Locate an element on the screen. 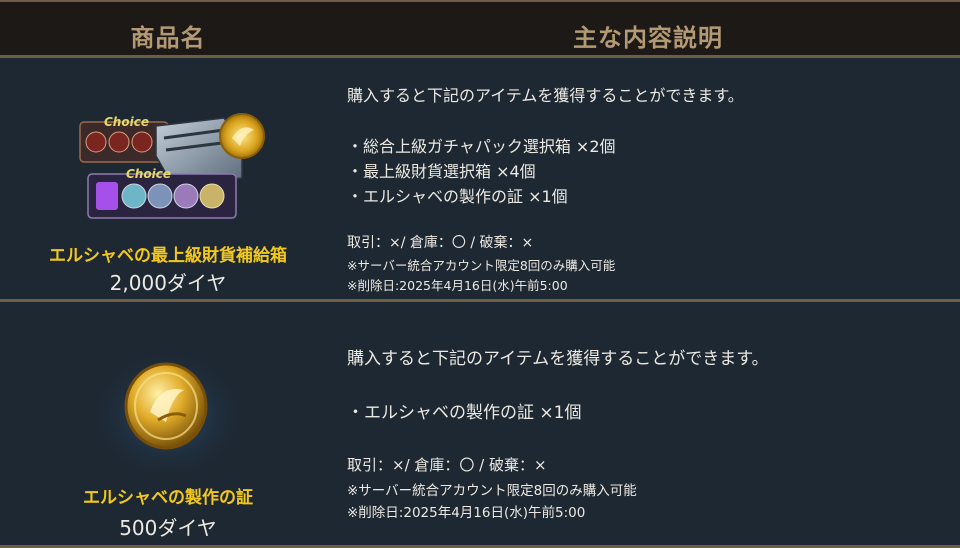 The image size is (960, 548). table-header: 商品名 主な内容説明 is located at coordinates (480, 29).